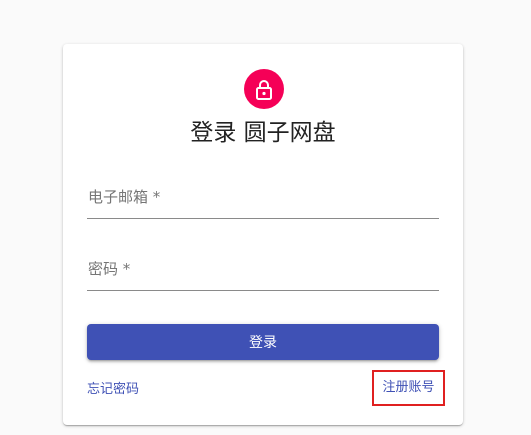 Image resolution: width=531 pixels, height=435 pixels. I want to click on forgot-password-link: 忘记密码, so click(113, 390).